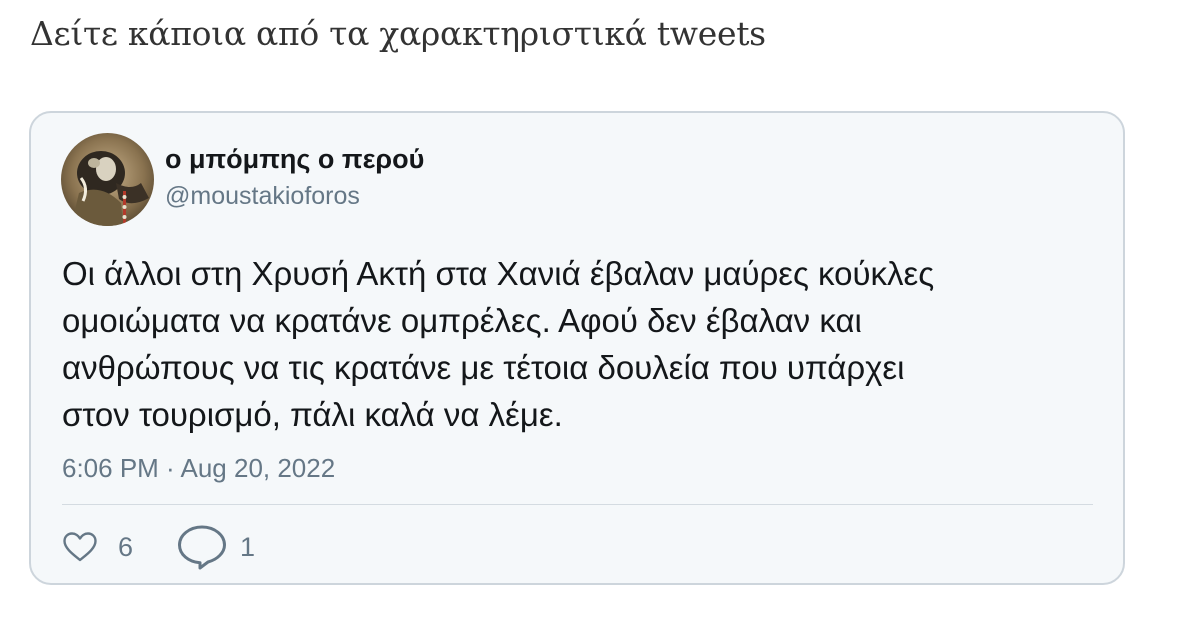 Image resolution: width=1188 pixels, height=628 pixels. What do you see at coordinates (577, 504) in the screenshot?
I see `divider` at bounding box center [577, 504].